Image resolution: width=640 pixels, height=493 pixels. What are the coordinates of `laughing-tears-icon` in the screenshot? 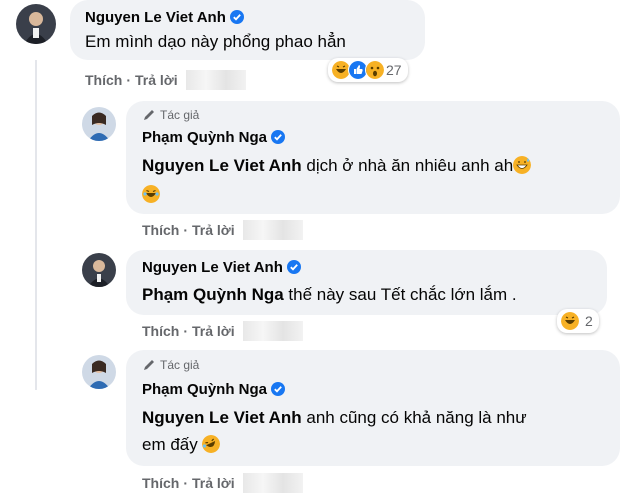 It's located at (151, 194).